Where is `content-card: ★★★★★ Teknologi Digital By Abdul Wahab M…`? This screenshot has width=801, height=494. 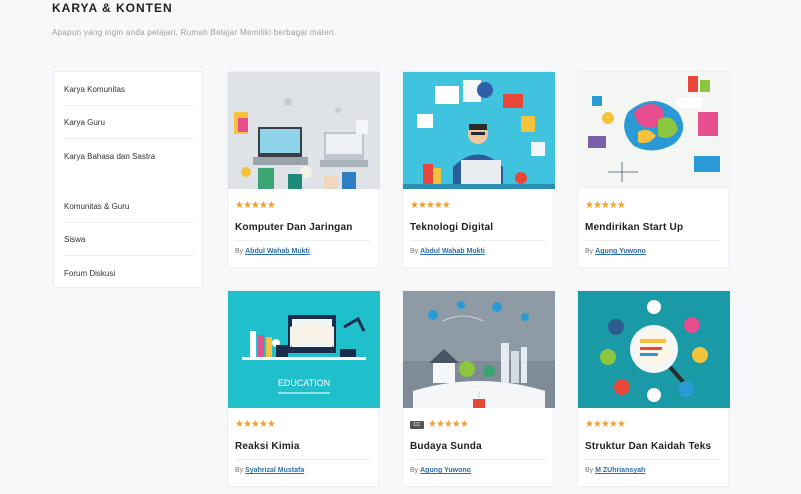 content-card: ★★★★★ Teknologi Digital By Abdul Wahab M… is located at coordinates (478, 169).